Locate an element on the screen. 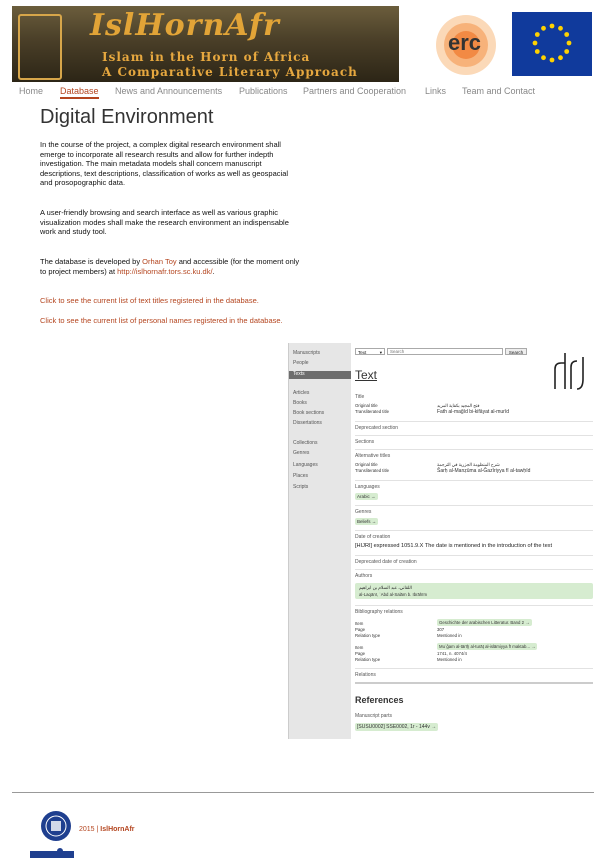 The image size is (594, 858). db-orig-title-label: Original title is located at coordinates (366, 405).